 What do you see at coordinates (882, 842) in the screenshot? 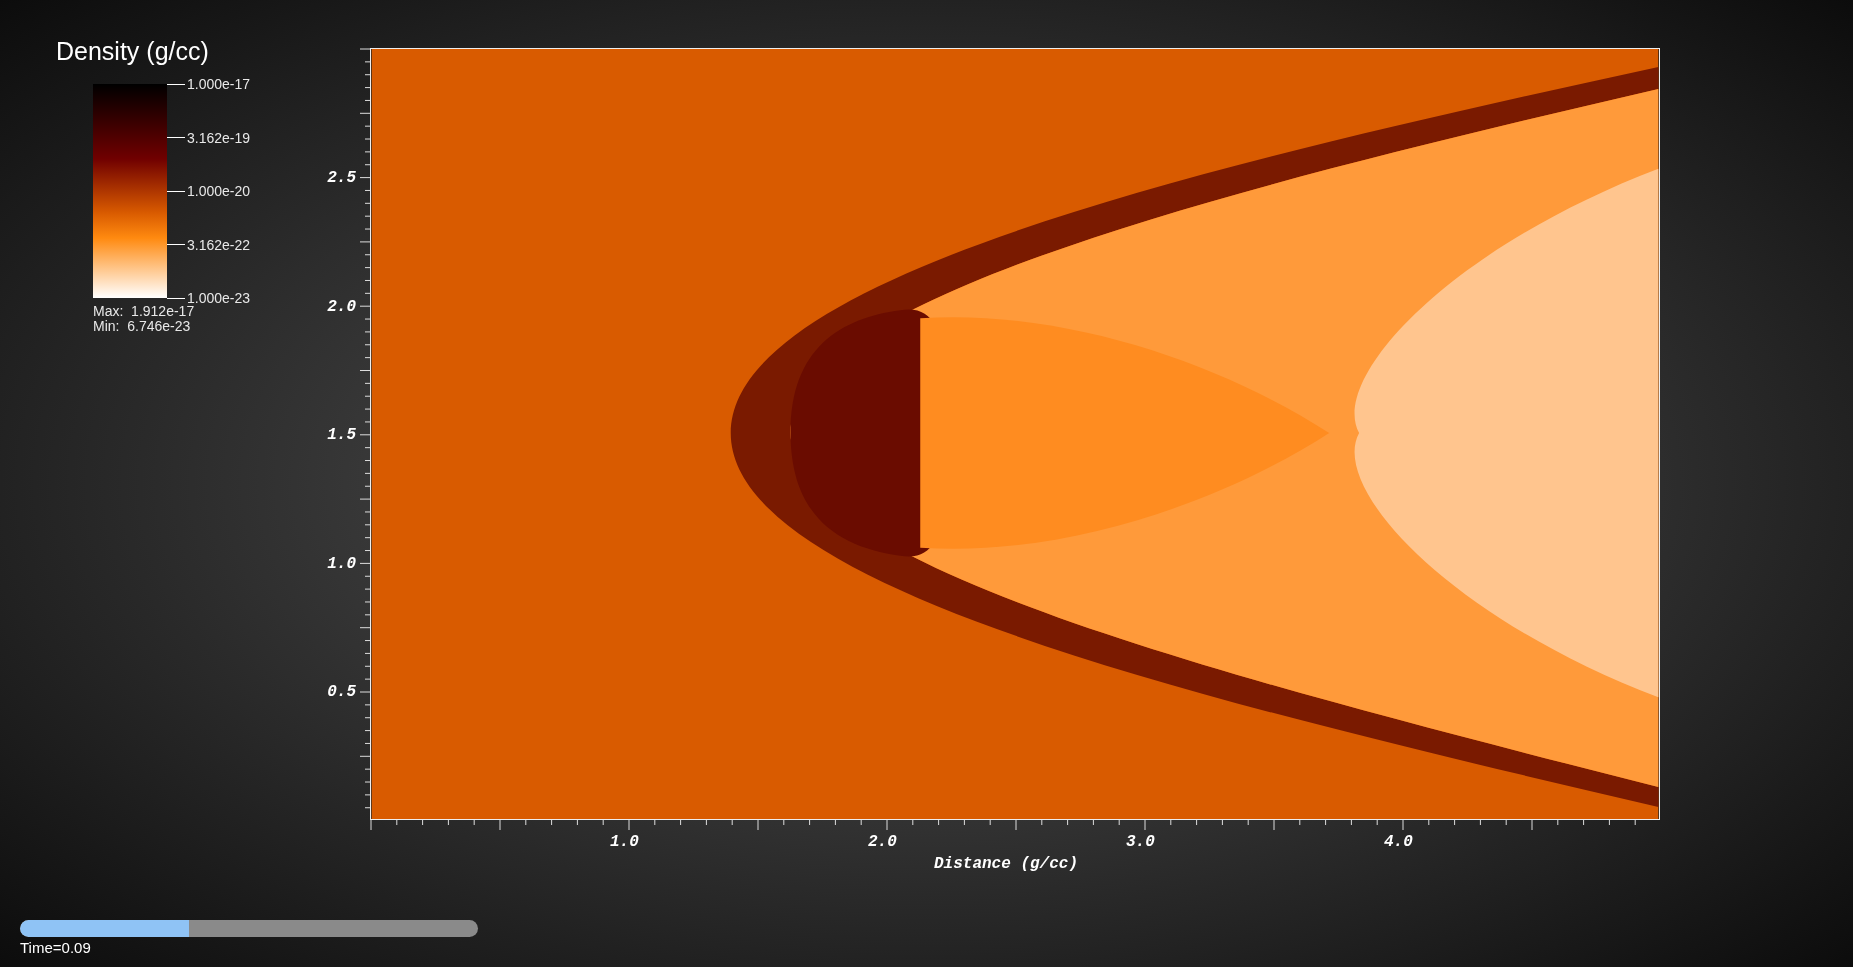
I see `x-axis-tick-label: 2.0` at bounding box center [882, 842].